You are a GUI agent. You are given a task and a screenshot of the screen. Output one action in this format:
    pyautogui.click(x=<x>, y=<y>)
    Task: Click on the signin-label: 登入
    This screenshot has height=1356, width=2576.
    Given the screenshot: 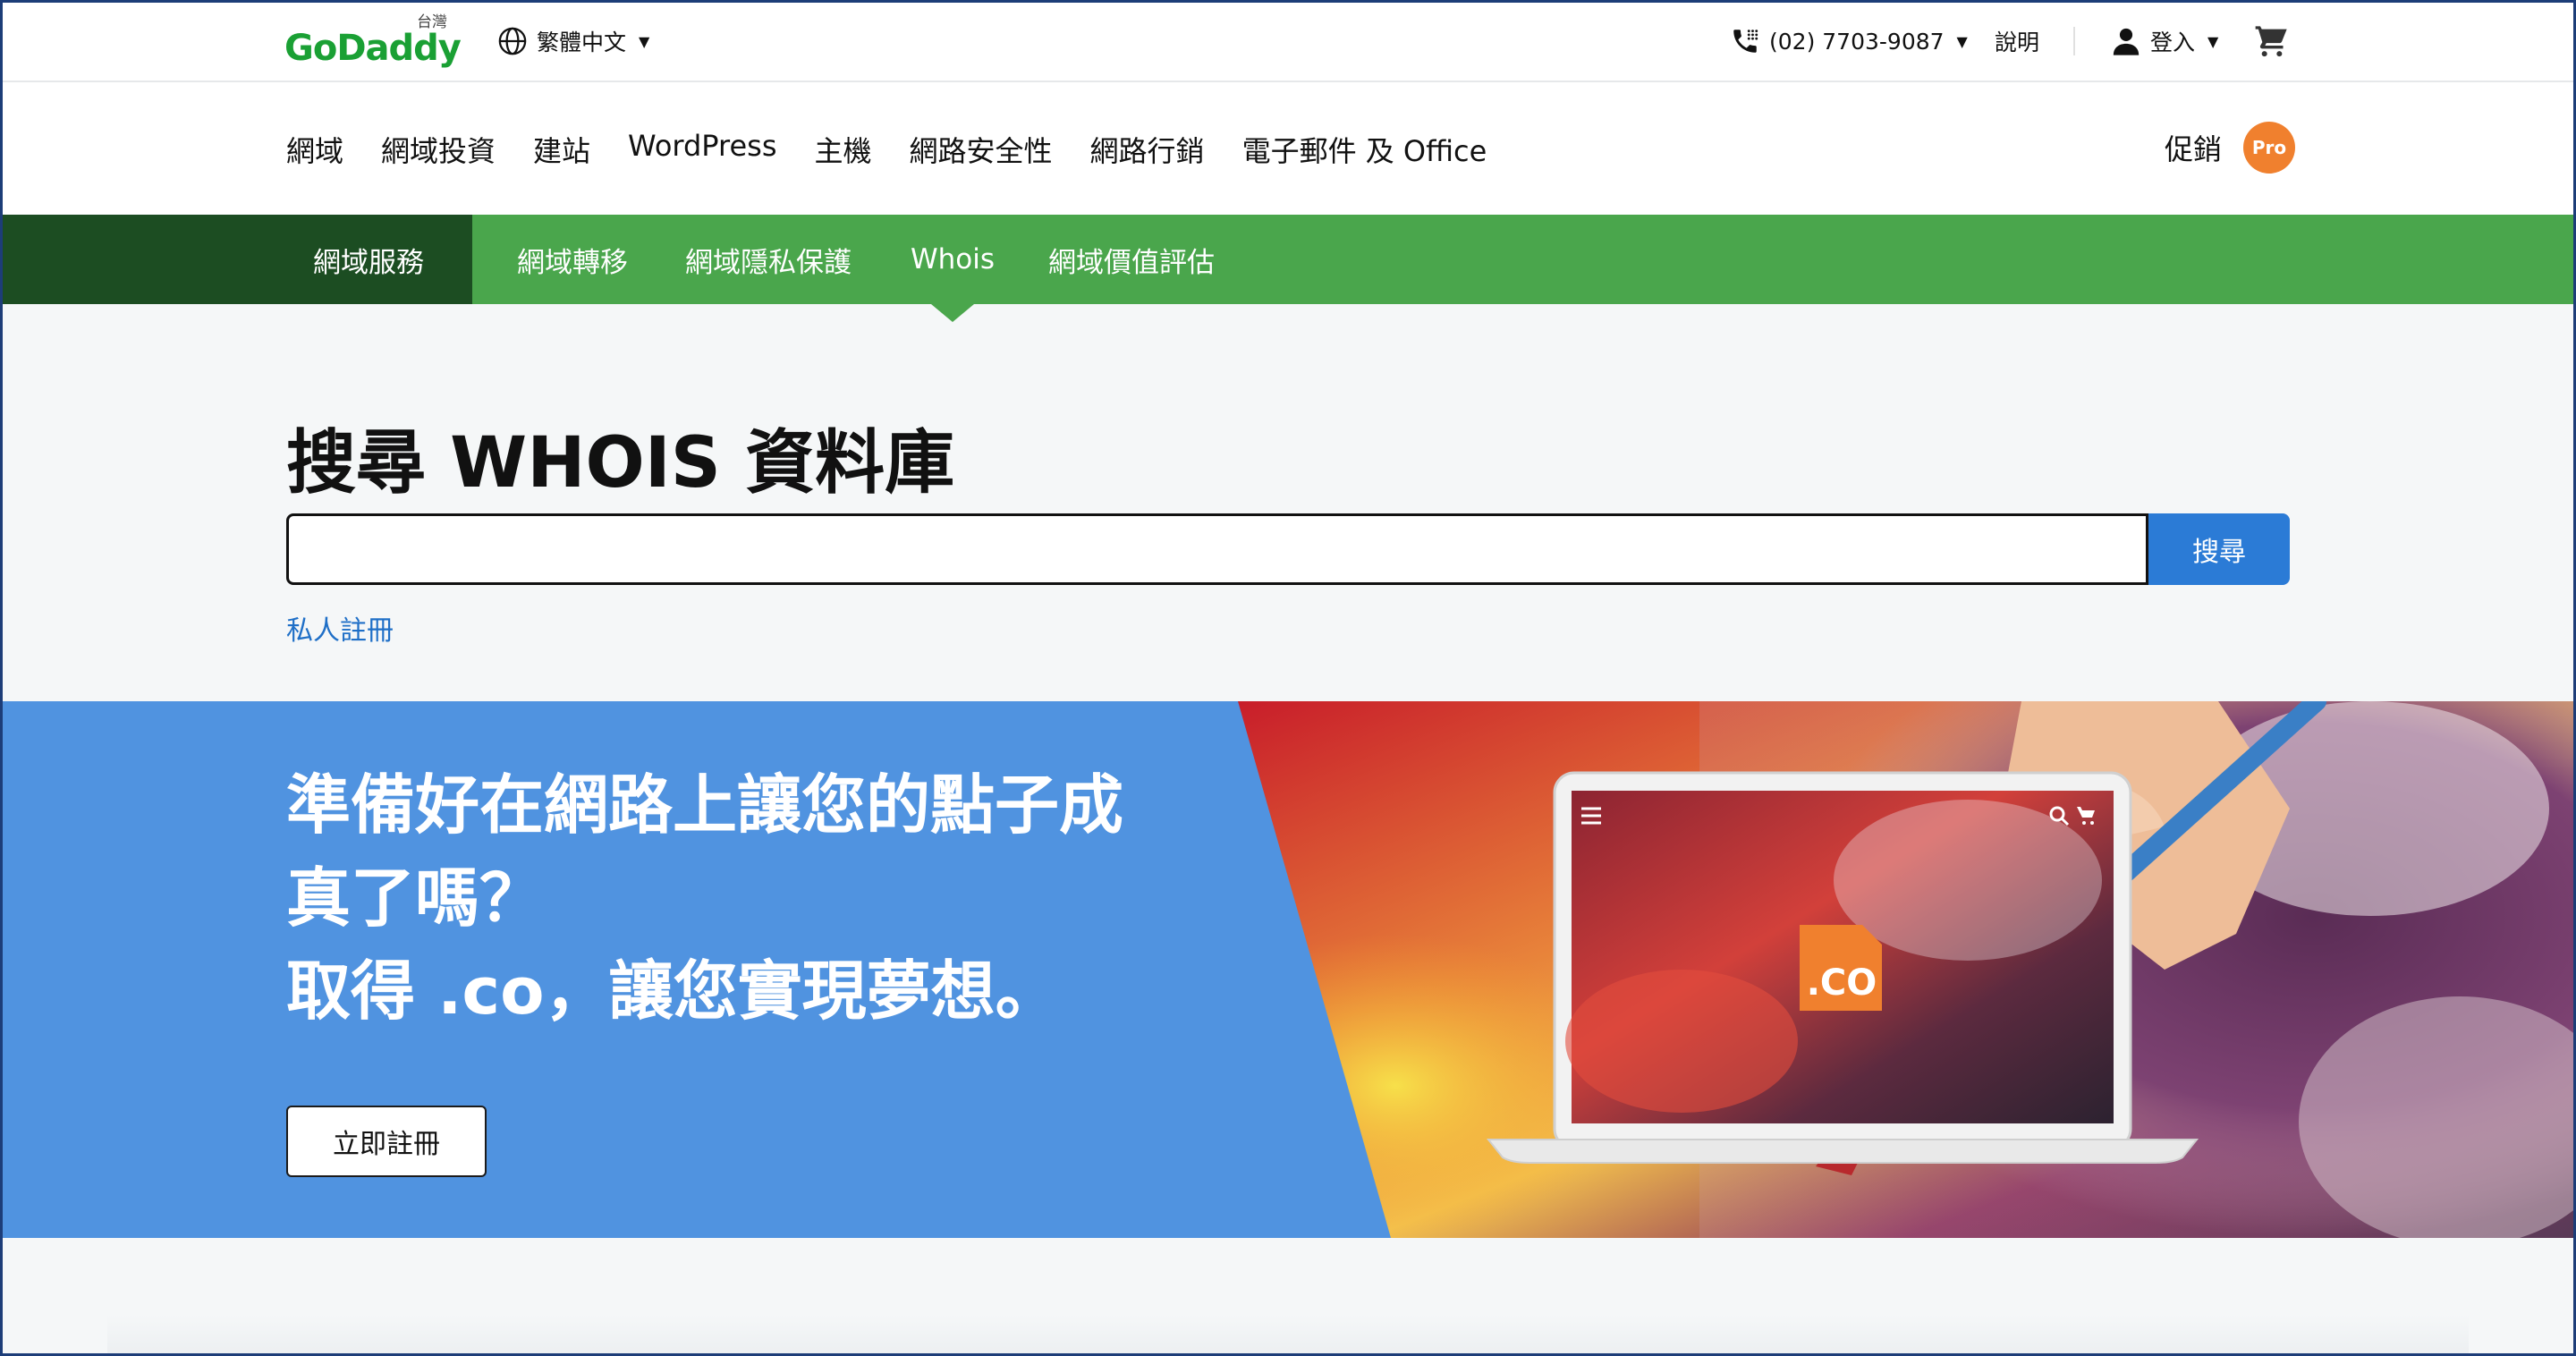 What is the action you would take?
    pyautogui.click(x=2173, y=43)
    